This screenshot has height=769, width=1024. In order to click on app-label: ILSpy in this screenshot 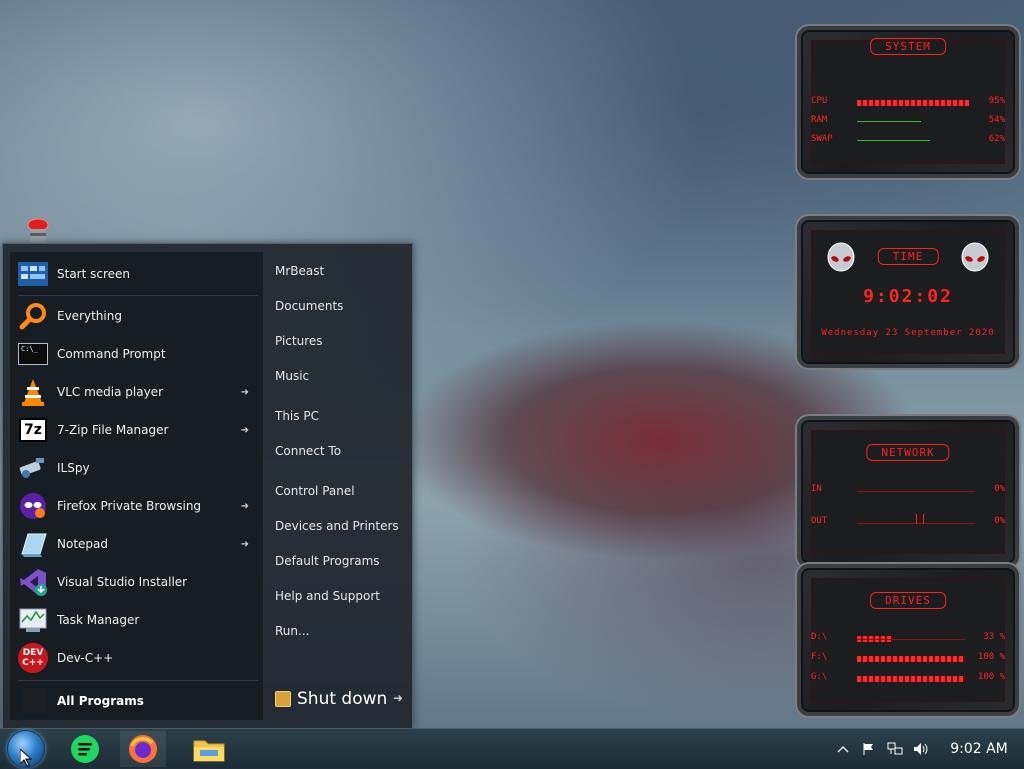, I will do `click(73, 468)`.